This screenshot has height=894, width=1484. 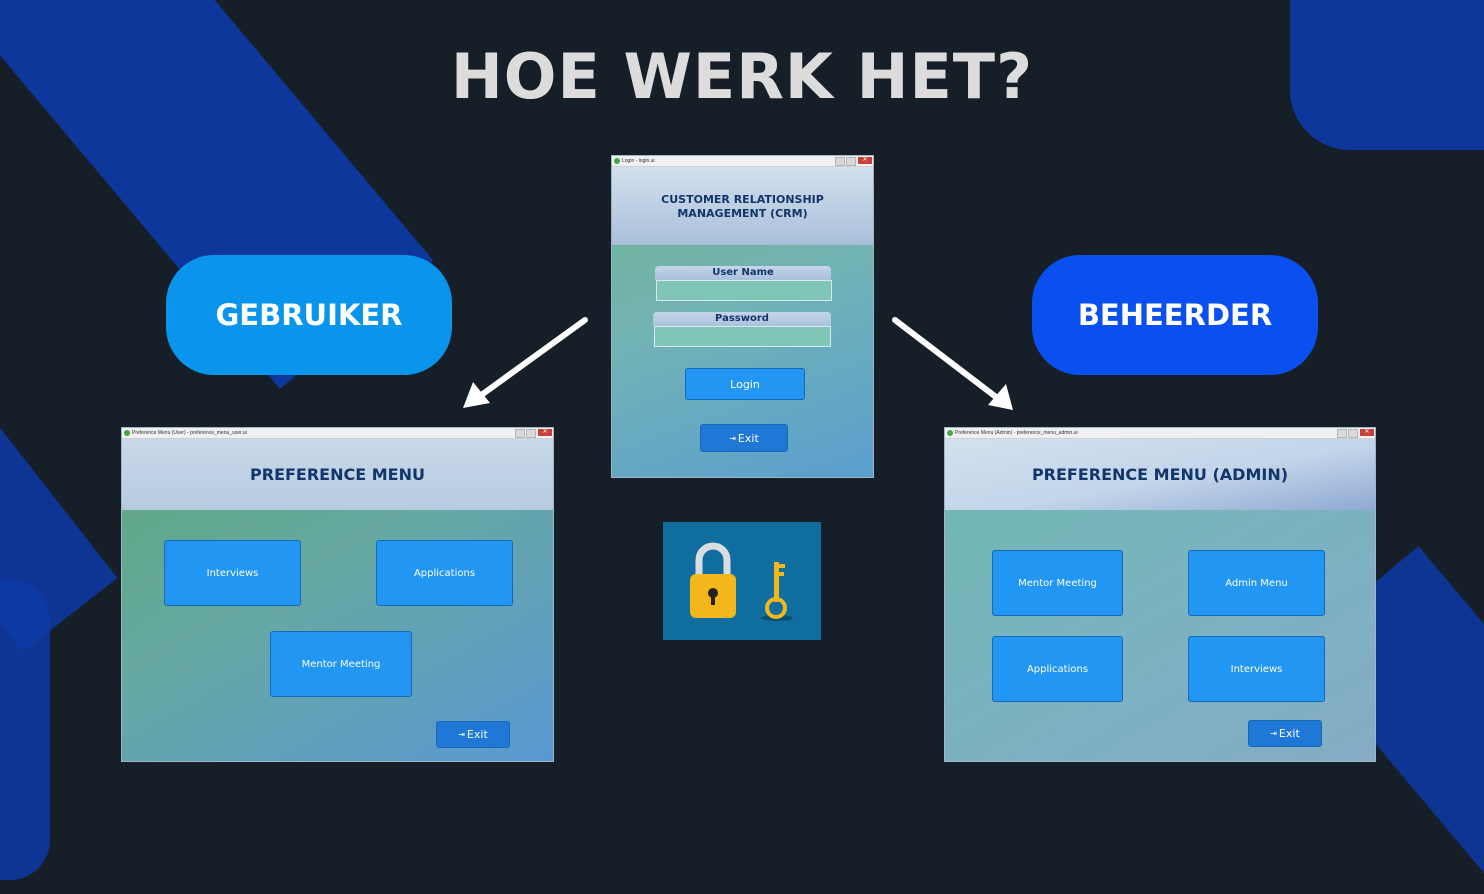 What do you see at coordinates (742, 319) in the screenshot?
I see `password-label: Password` at bounding box center [742, 319].